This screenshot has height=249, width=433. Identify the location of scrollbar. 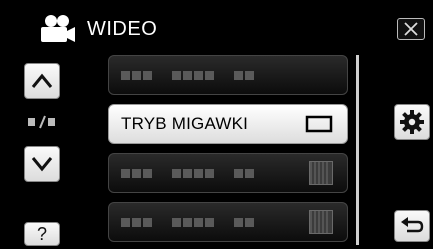
(357, 150).